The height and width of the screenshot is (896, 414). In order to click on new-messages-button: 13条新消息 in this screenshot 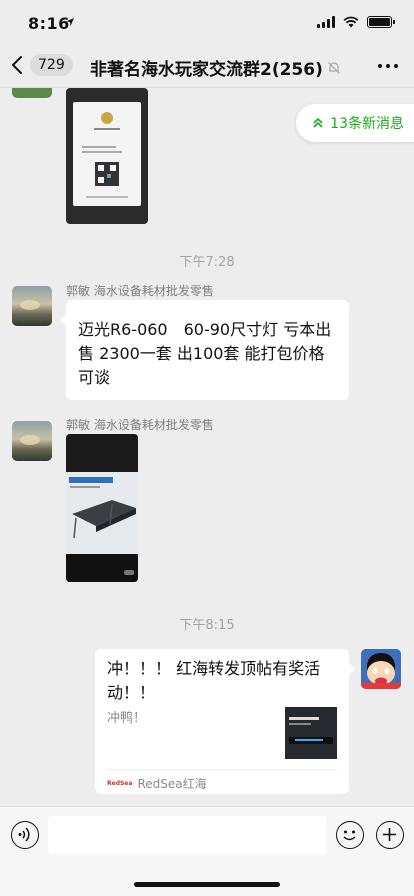, I will do `click(355, 123)`.